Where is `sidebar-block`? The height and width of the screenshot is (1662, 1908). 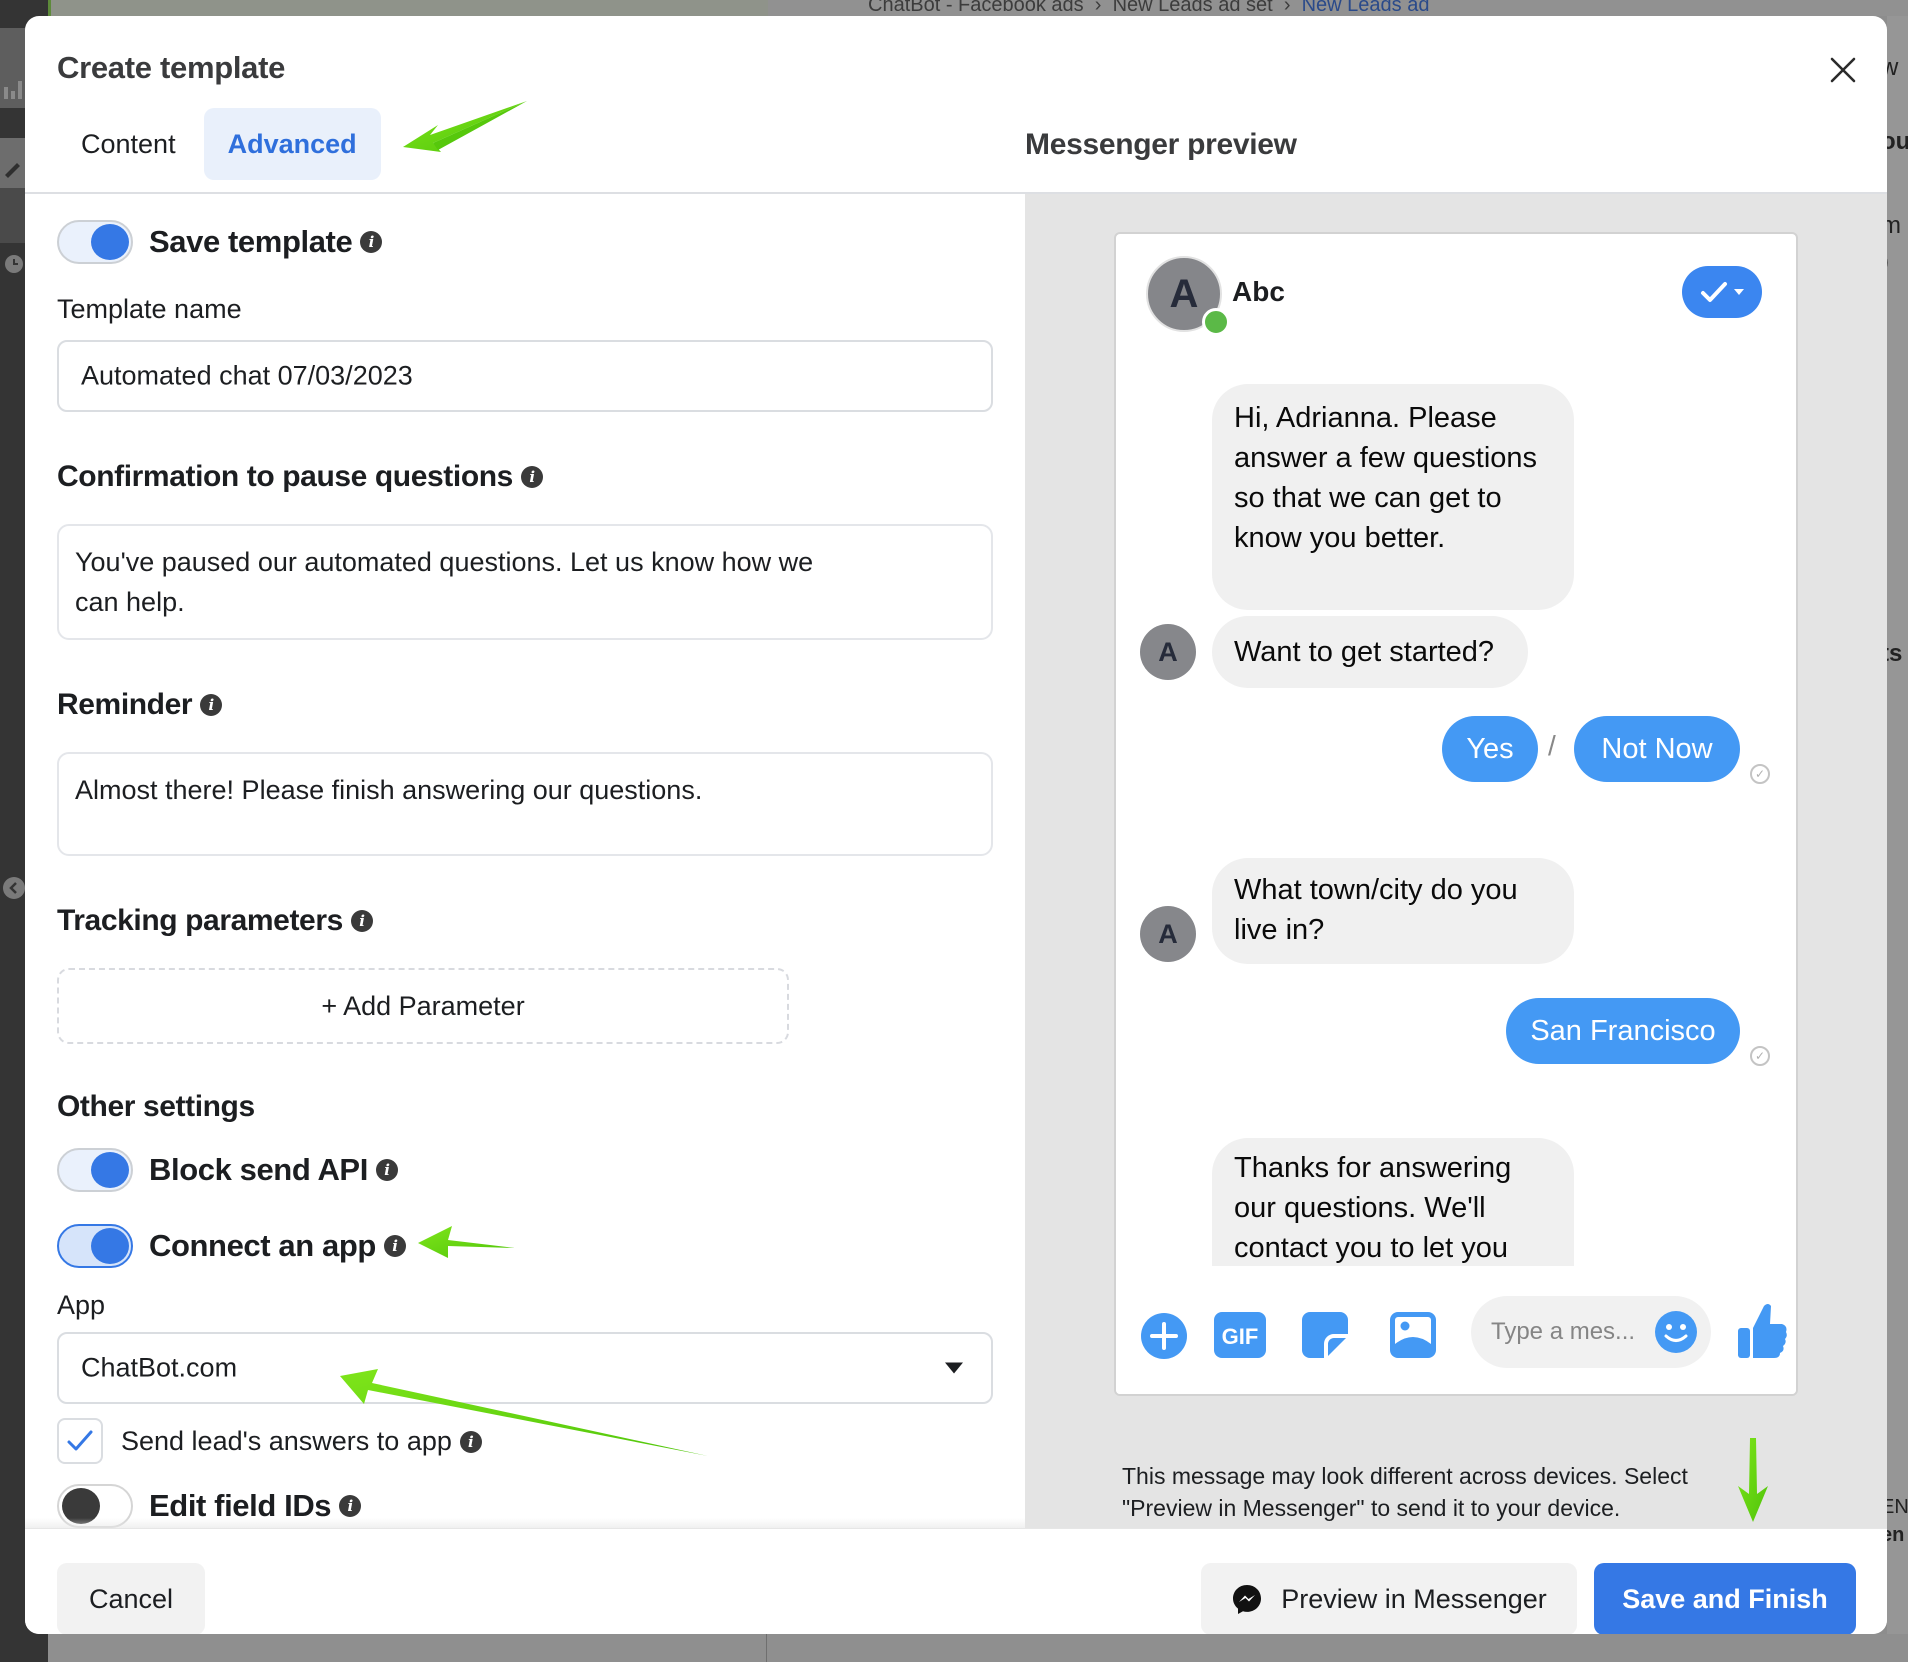
sidebar-block is located at coordinates (14, 215).